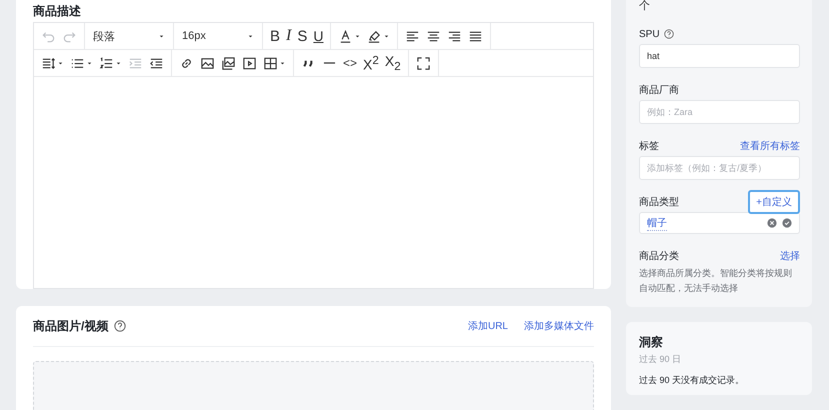 The image size is (829, 410). I want to click on type-field: 帽子, so click(719, 223).